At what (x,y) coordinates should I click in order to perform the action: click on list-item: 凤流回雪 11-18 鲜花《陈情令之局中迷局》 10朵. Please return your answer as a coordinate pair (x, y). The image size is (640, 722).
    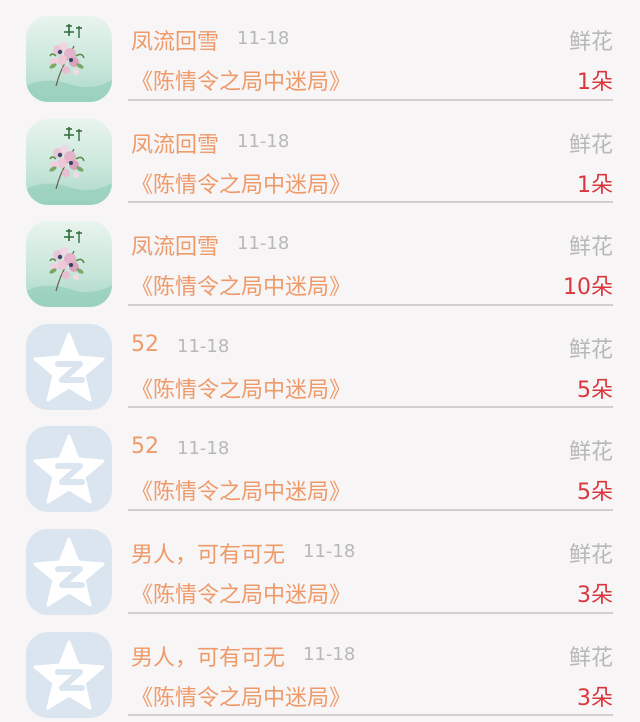
    Looking at the image, I should click on (320, 256).